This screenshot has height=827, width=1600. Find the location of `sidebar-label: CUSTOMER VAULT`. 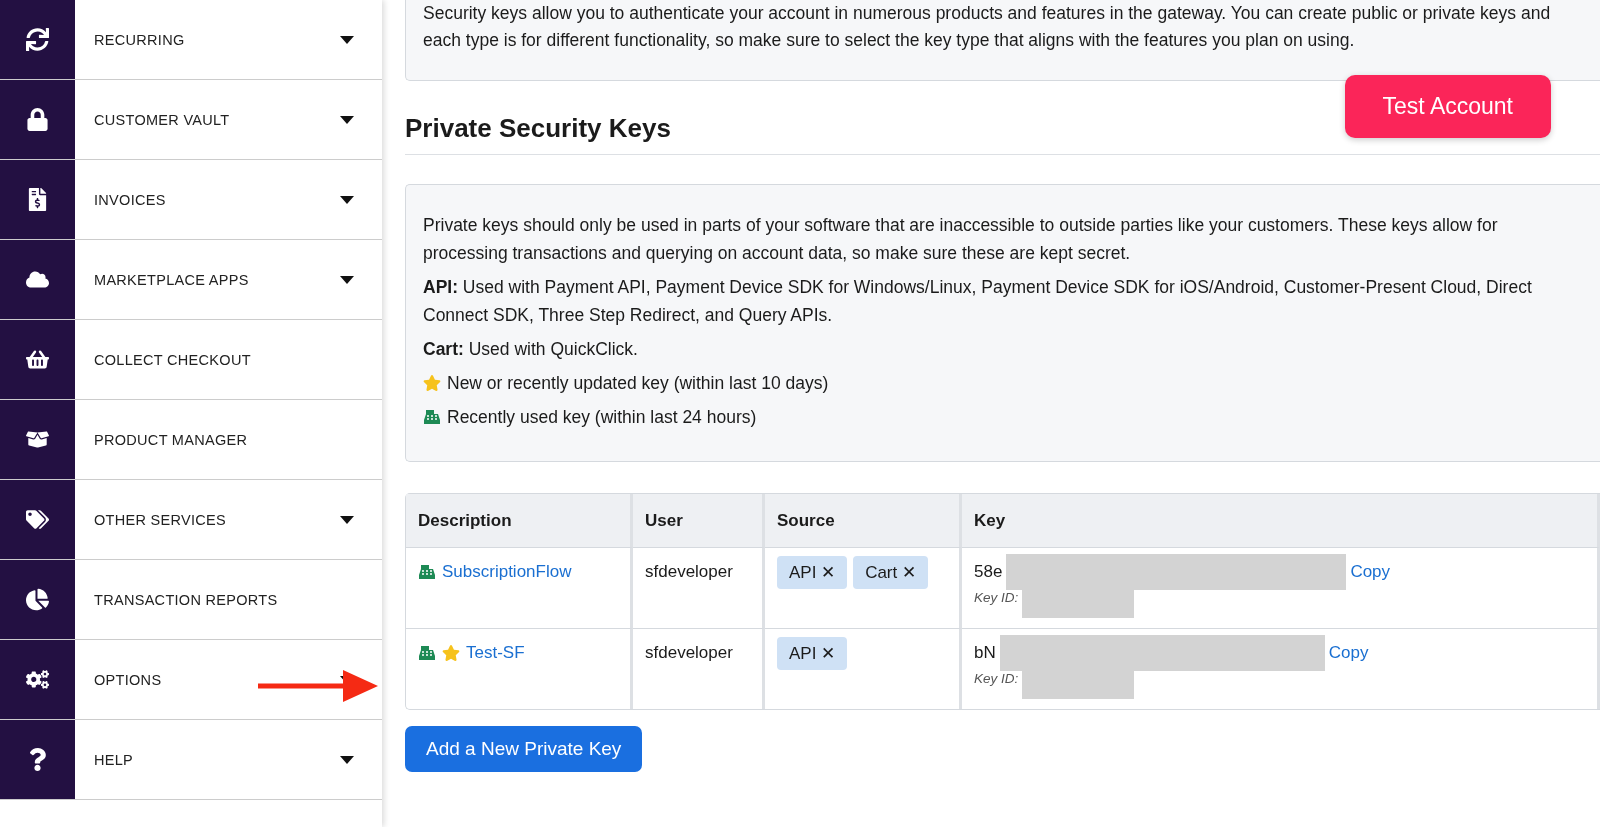

sidebar-label: CUSTOMER VAULT is located at coordinates (162, 119).